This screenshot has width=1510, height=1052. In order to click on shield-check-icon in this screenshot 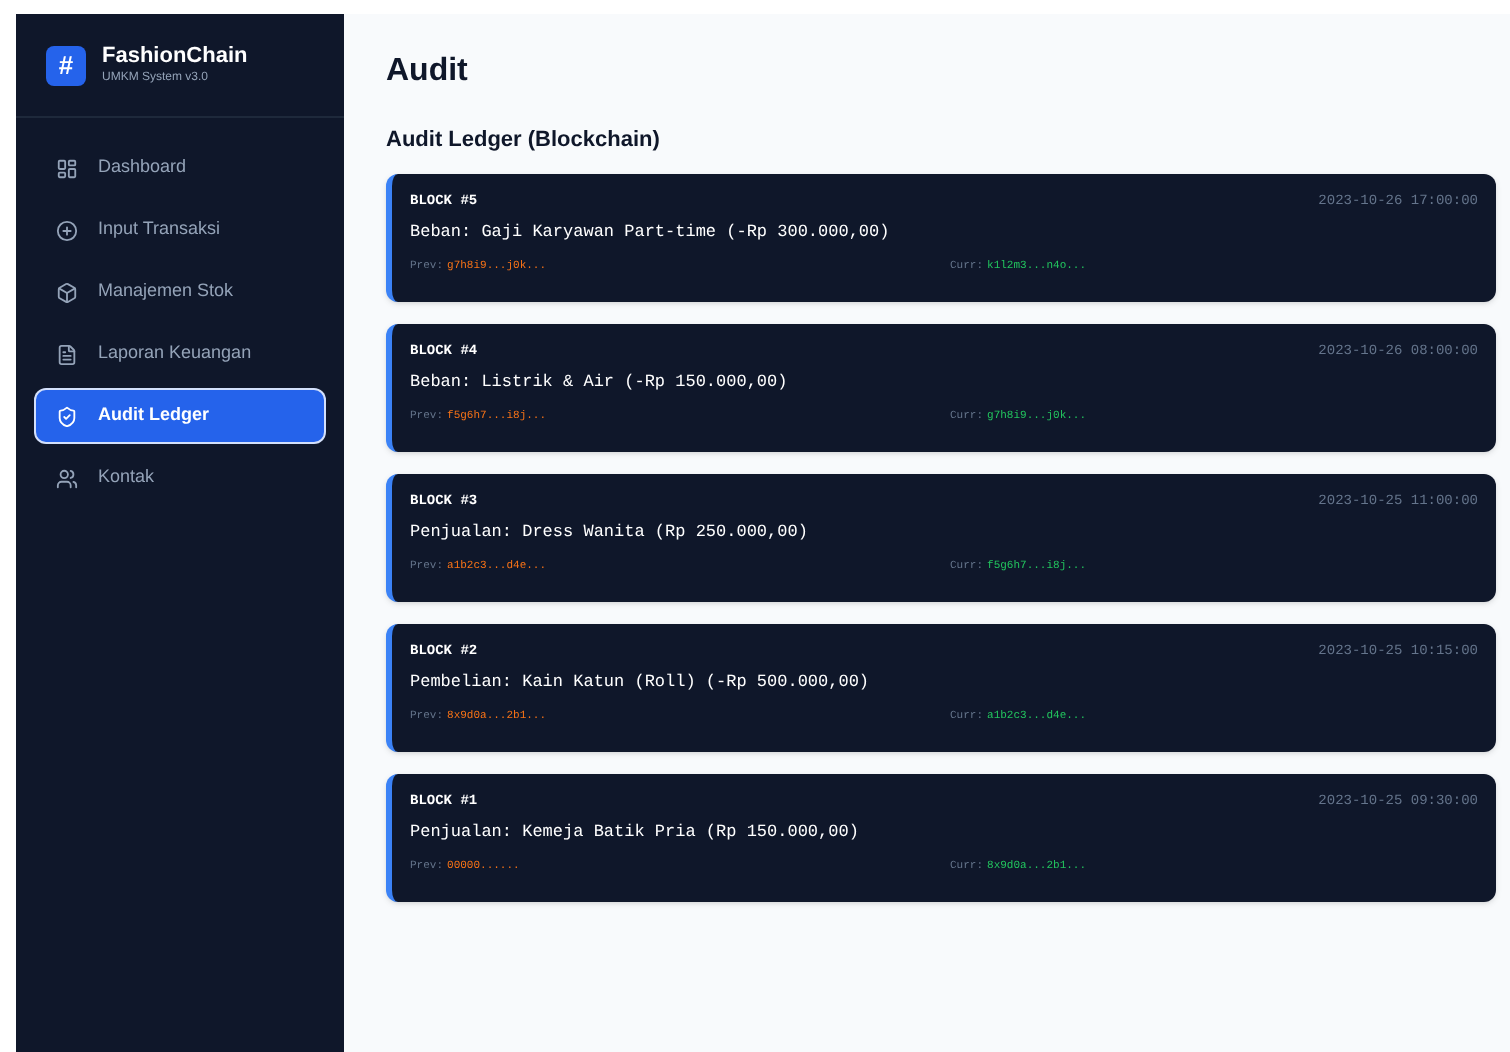, I will do `click(67, 416)`.